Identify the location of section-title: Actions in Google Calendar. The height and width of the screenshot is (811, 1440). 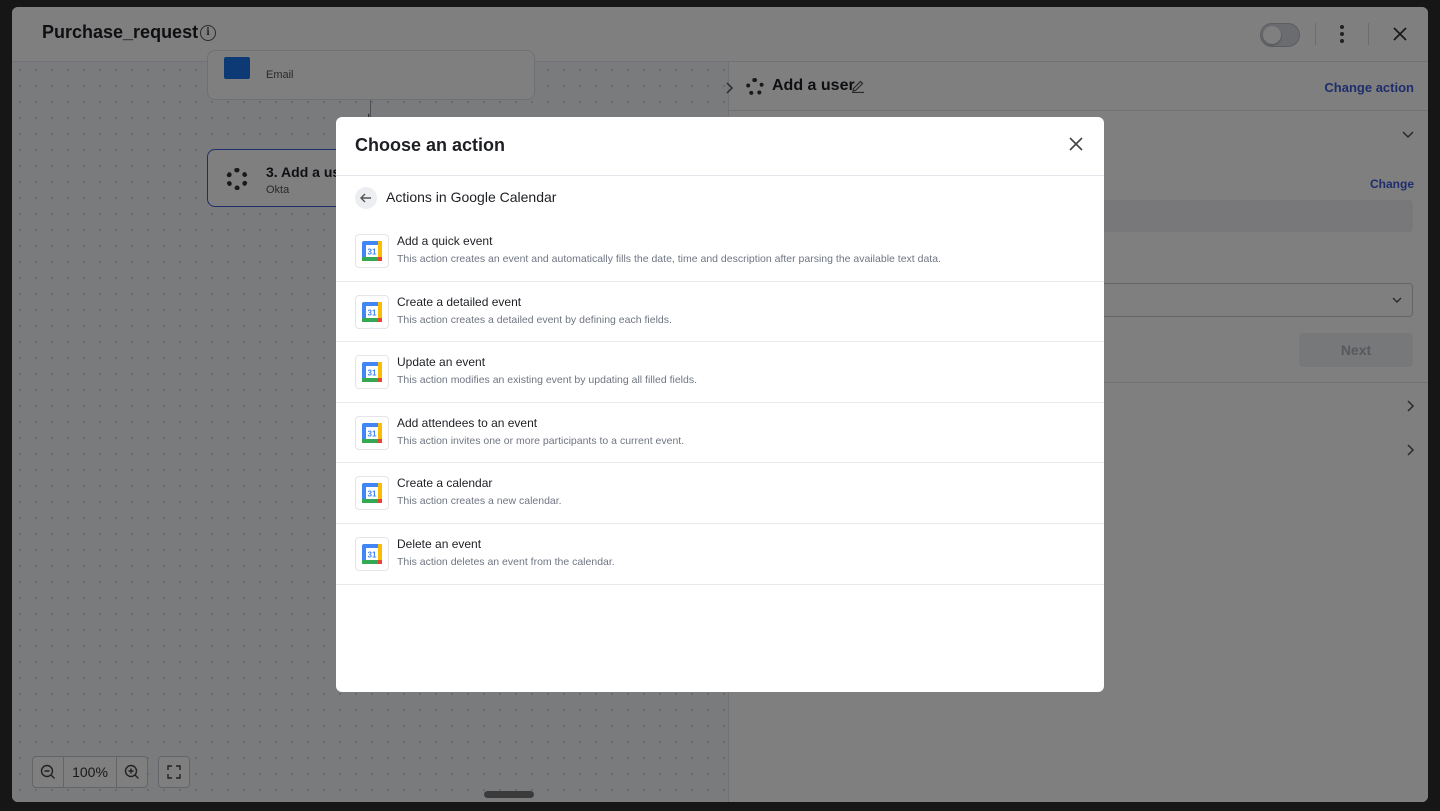
(471, 197).